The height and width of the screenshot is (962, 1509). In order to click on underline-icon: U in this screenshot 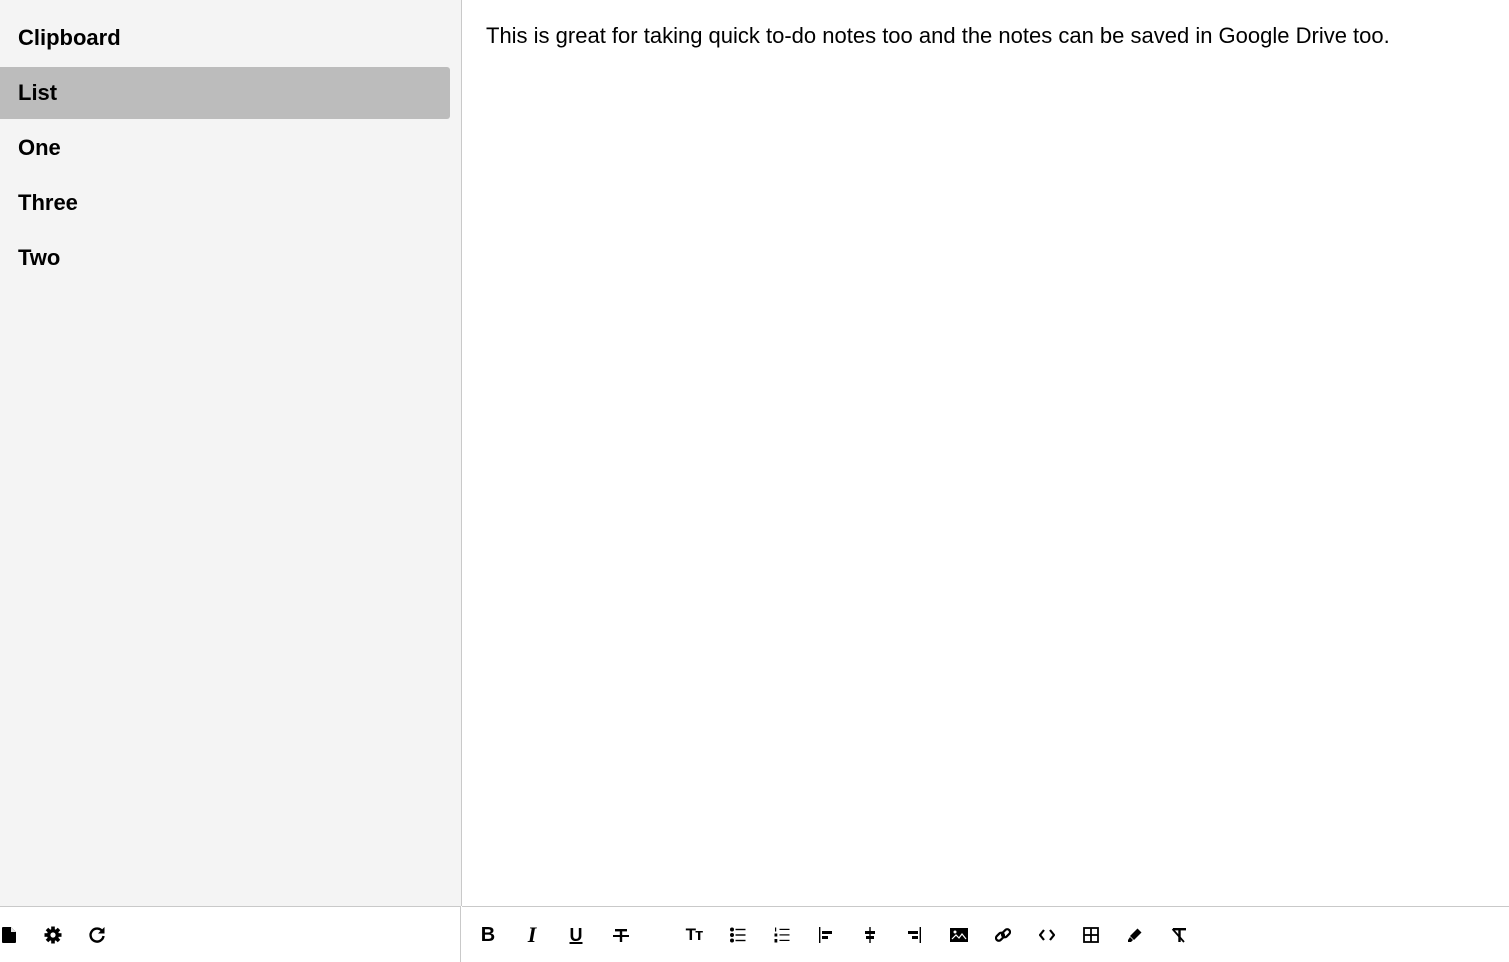, I will do `click(576, 935)`.